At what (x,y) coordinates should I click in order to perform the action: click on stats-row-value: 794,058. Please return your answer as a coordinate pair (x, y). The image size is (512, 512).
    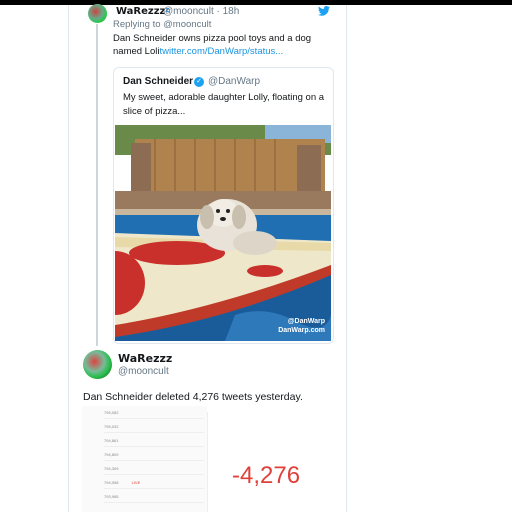
    Looking at the image, I should click on (111, 482).